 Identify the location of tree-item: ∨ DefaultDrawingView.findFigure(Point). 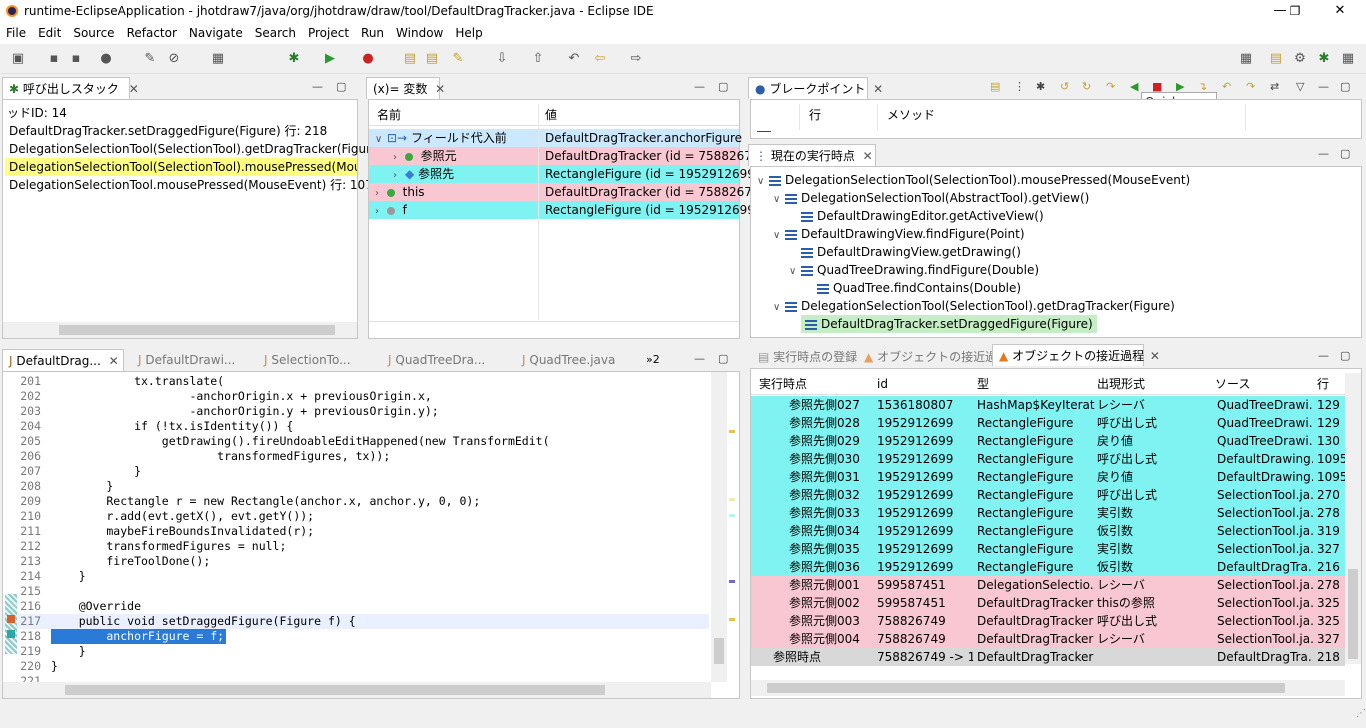
(899, 234).